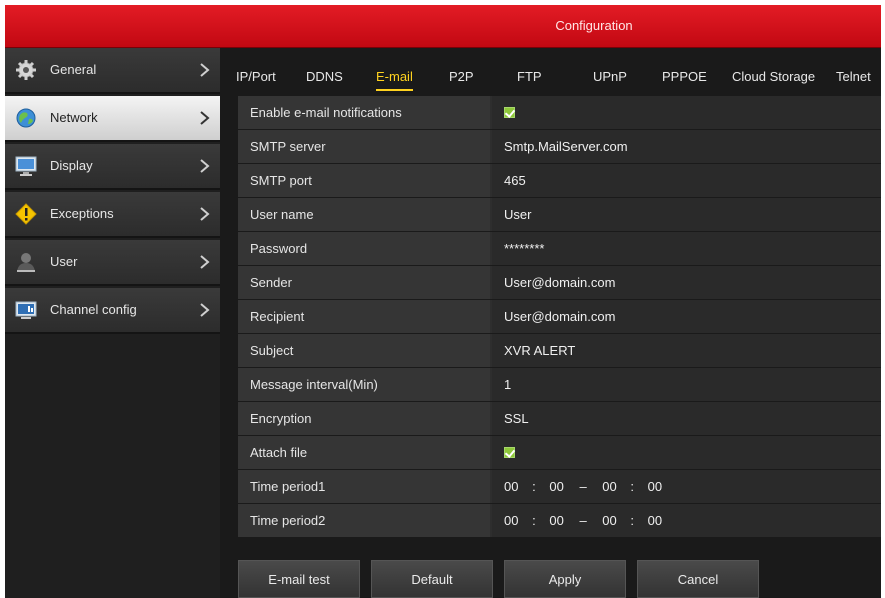 The image size is (885, 598). I want to click on form-row: Password ********, so click(559, 248).